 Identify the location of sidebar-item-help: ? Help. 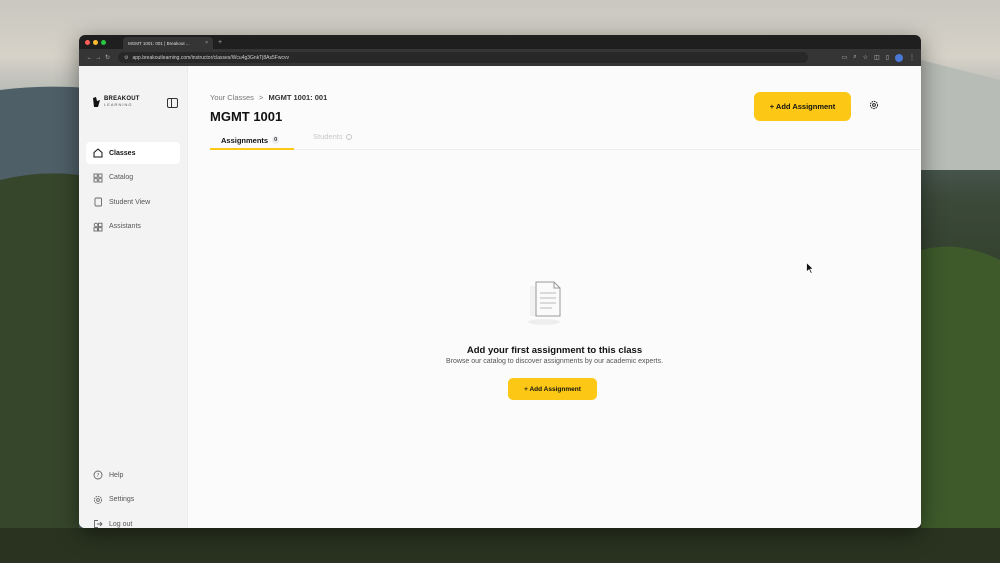
(133, 475).